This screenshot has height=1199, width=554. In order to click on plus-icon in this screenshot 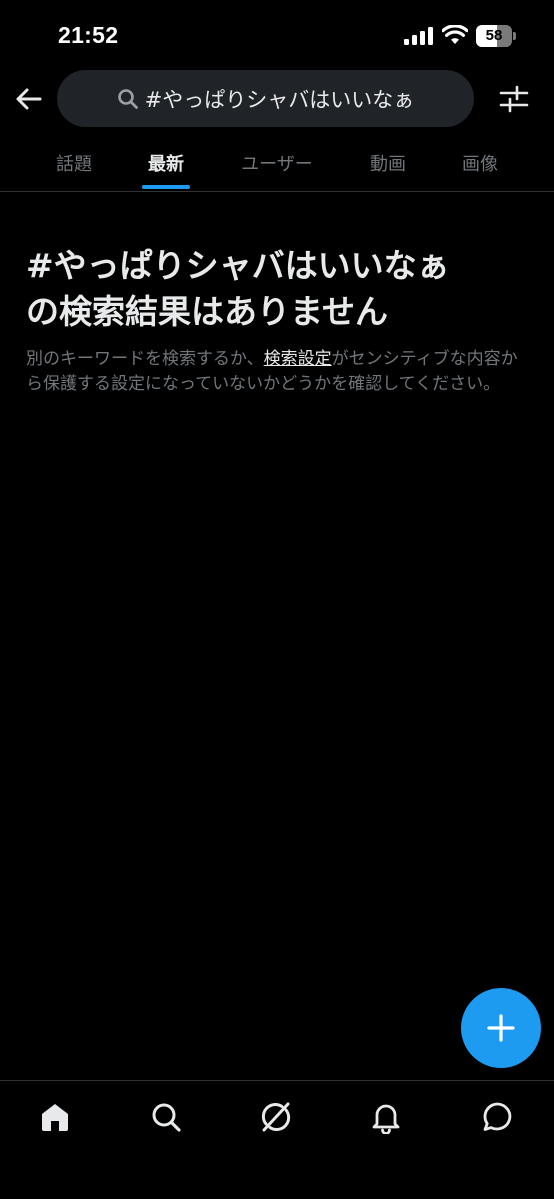, I will do `click(501, 1028)`.